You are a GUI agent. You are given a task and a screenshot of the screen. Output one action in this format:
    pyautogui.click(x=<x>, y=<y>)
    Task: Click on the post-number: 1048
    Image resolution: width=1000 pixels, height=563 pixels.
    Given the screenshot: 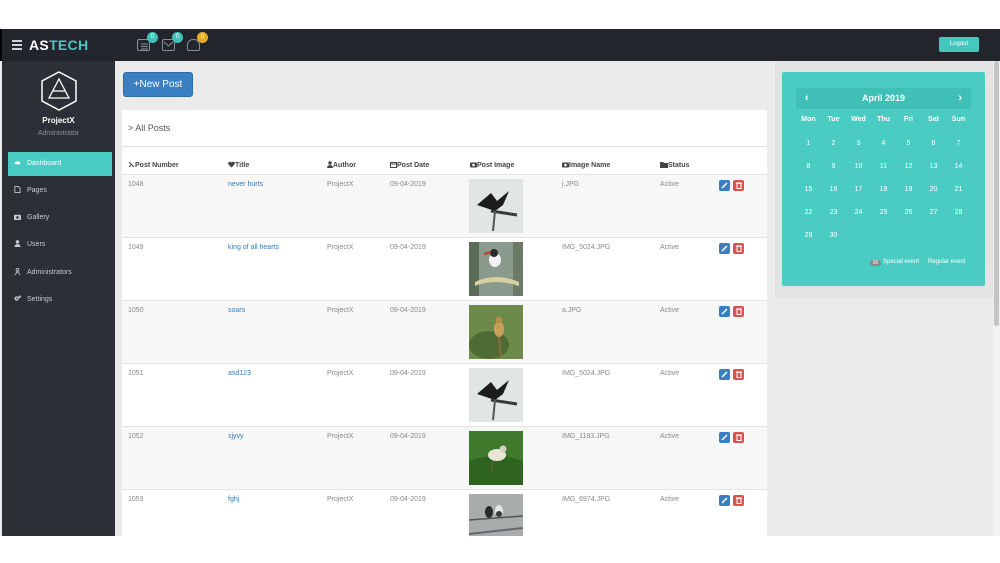 What is the action you would take?
    pyautogui.click(x=136, y=184)
    